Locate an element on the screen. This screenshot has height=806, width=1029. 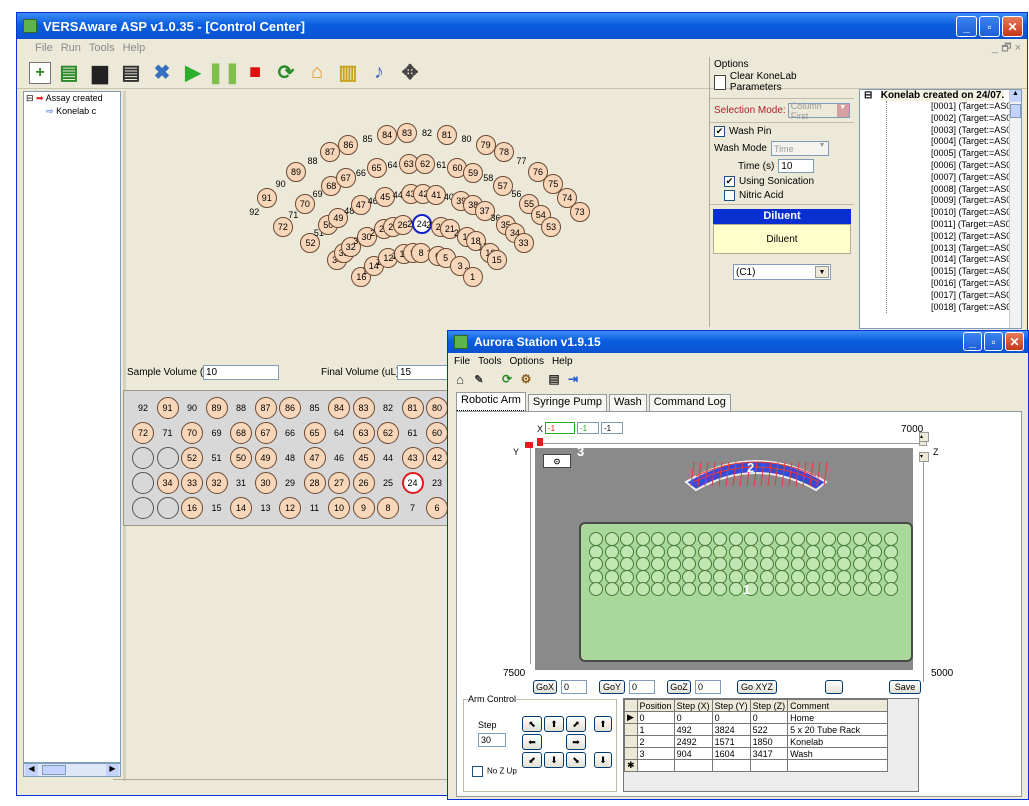
table-cell: 1571 is located at coordinates (731, 741).